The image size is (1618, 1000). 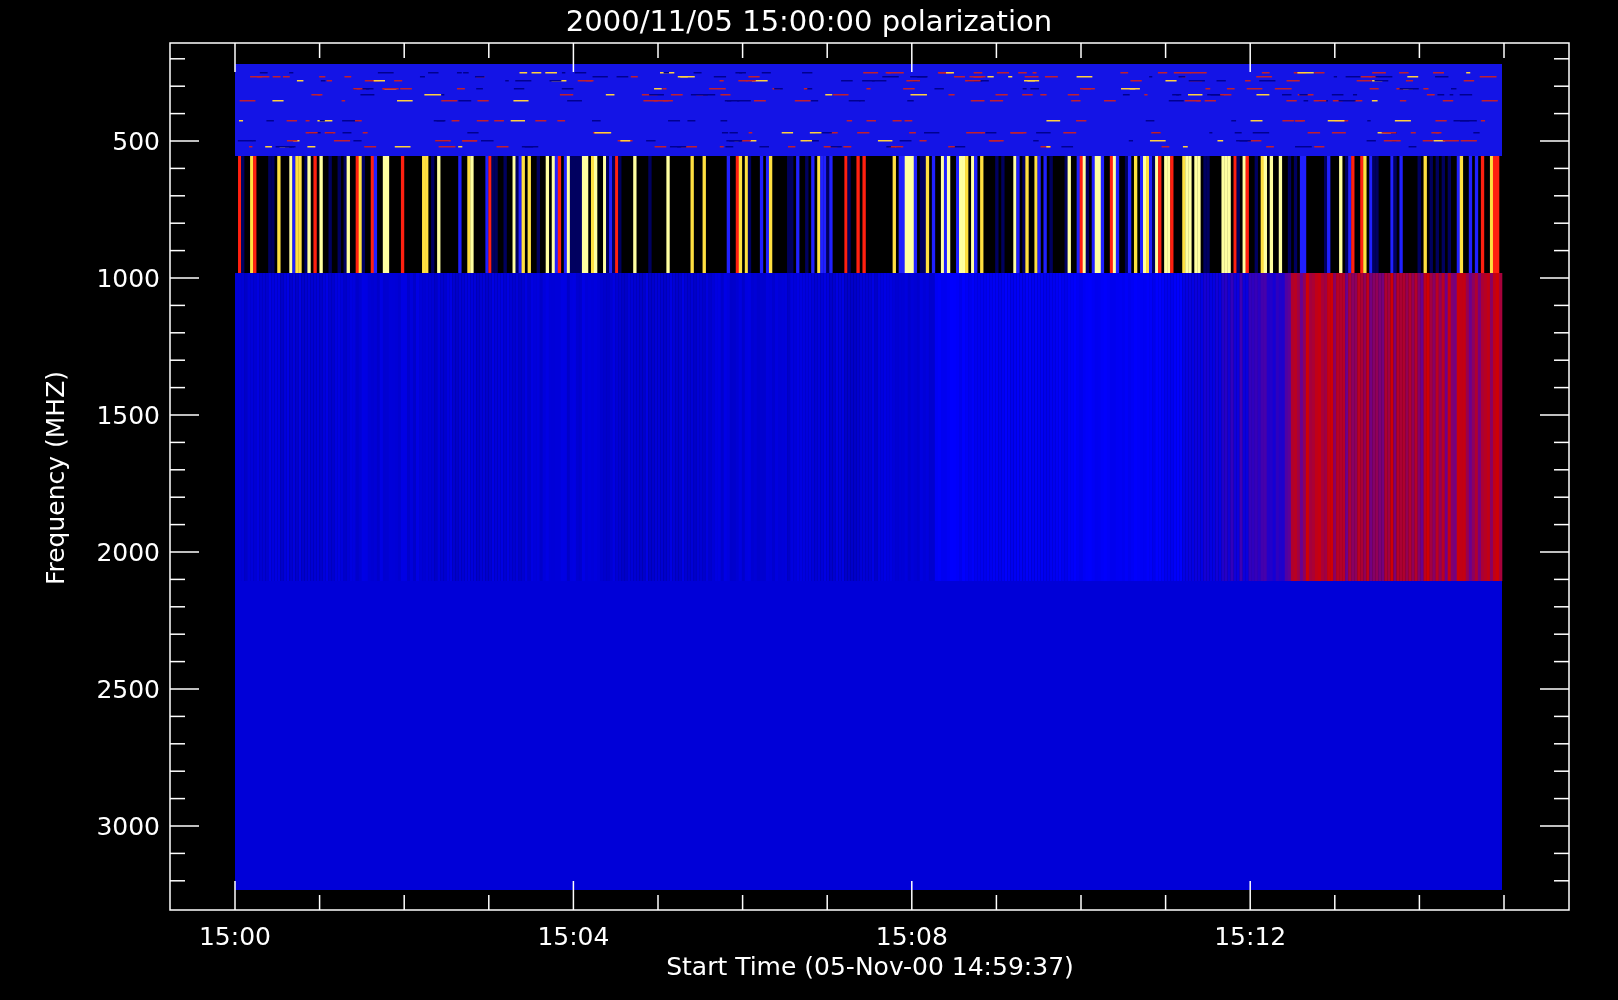 What do you see at coordinates (1250, 936) in the screenshot?
I see `x-tick-label: 15:12` at bounding box center [1250, 936].